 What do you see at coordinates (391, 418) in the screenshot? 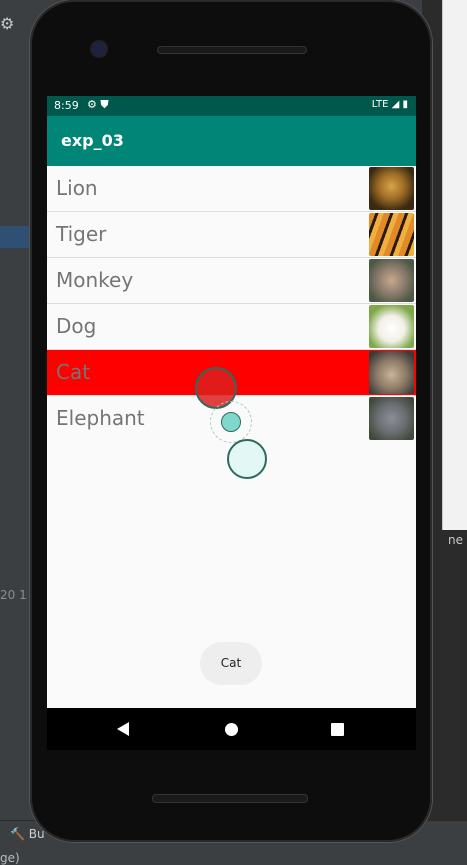
I see `elephant-image` at bounding box center [391, 418].